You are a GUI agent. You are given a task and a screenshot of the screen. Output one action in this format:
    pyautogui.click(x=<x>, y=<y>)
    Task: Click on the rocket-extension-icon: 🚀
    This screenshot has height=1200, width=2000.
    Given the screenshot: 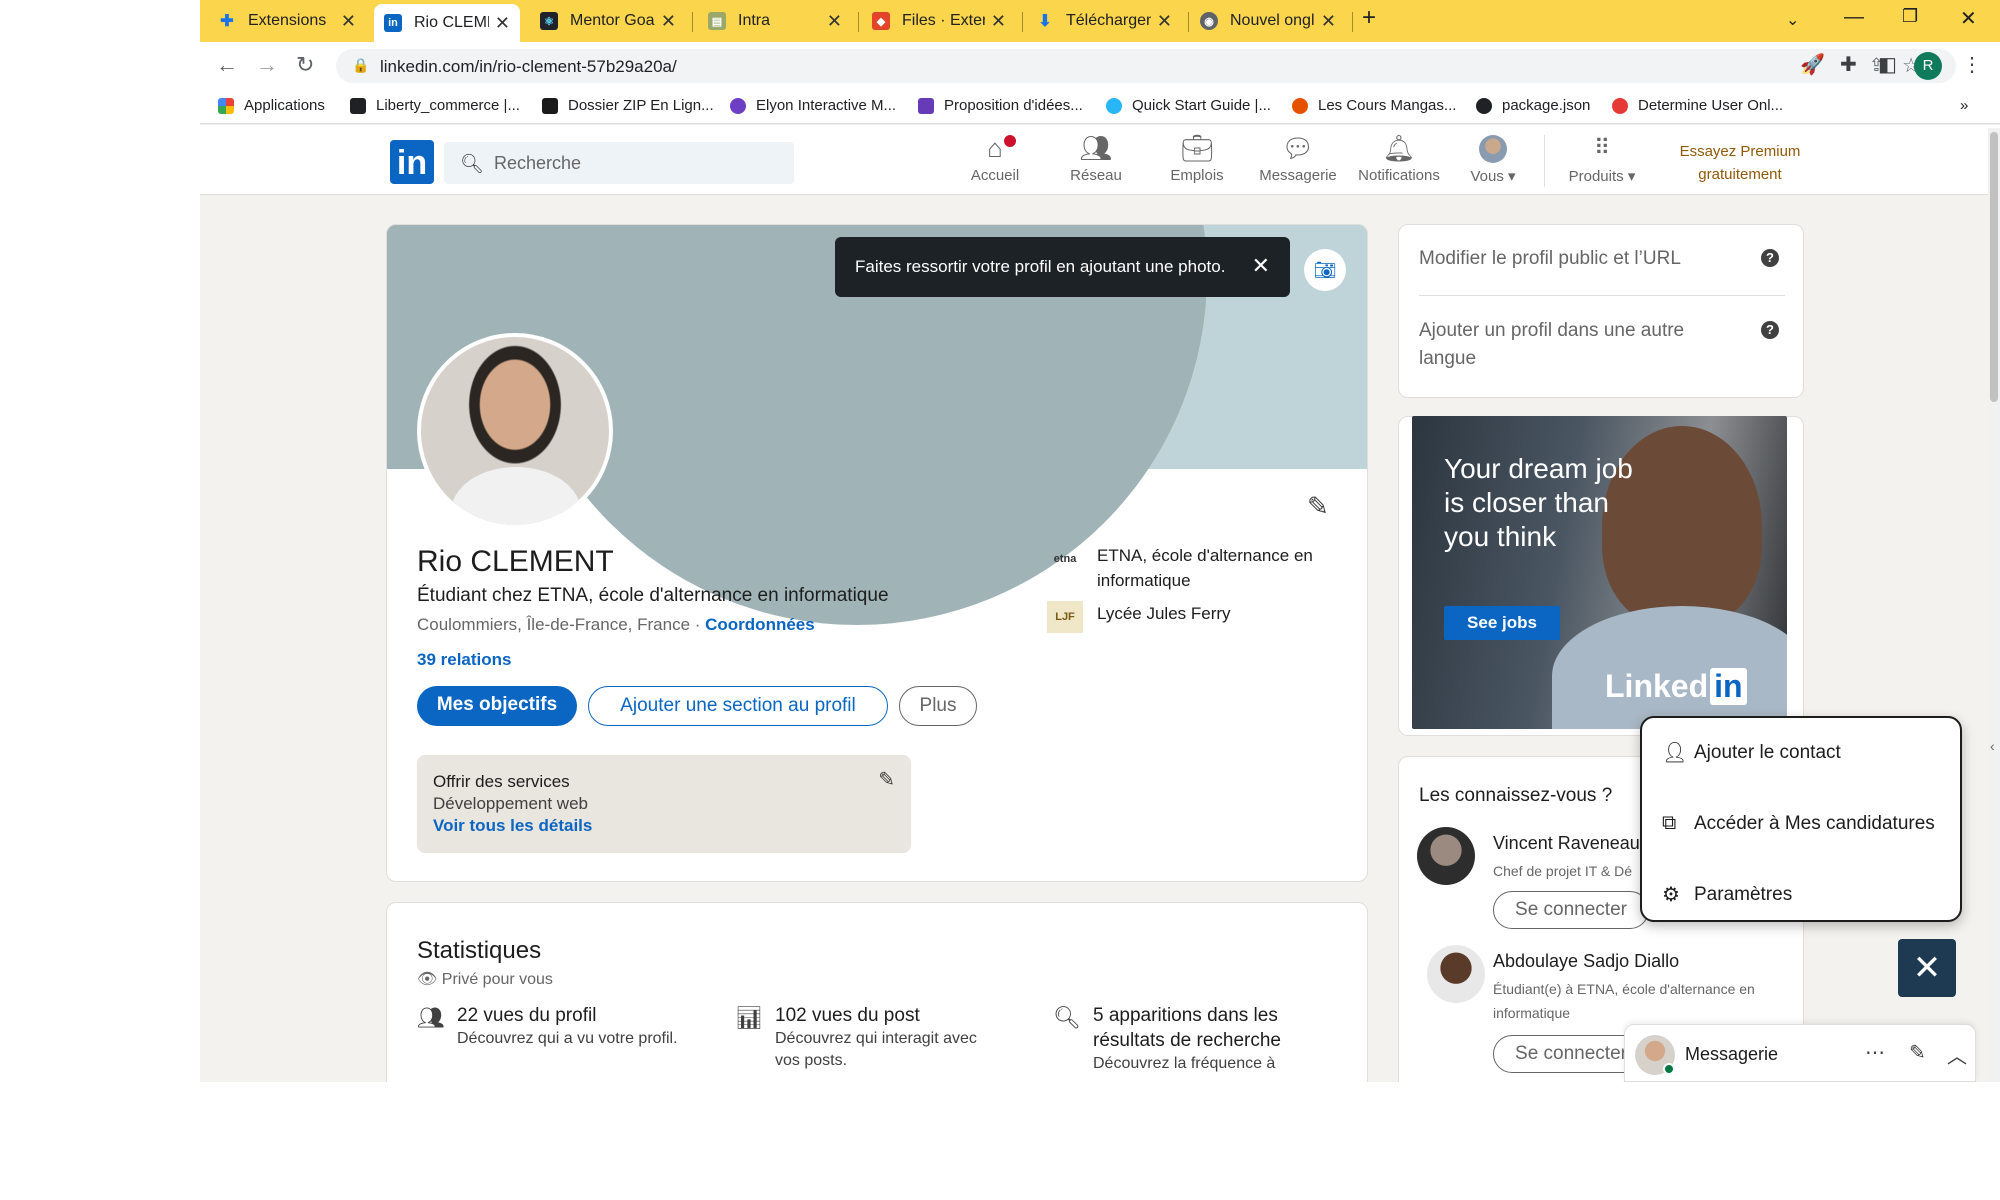 What is the action you would take?
    pyautogui.click(x=1812, y=64)
    